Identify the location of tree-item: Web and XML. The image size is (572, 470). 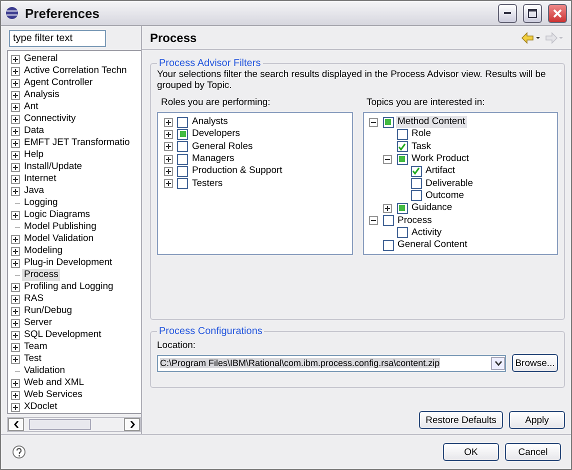
(54, 383).